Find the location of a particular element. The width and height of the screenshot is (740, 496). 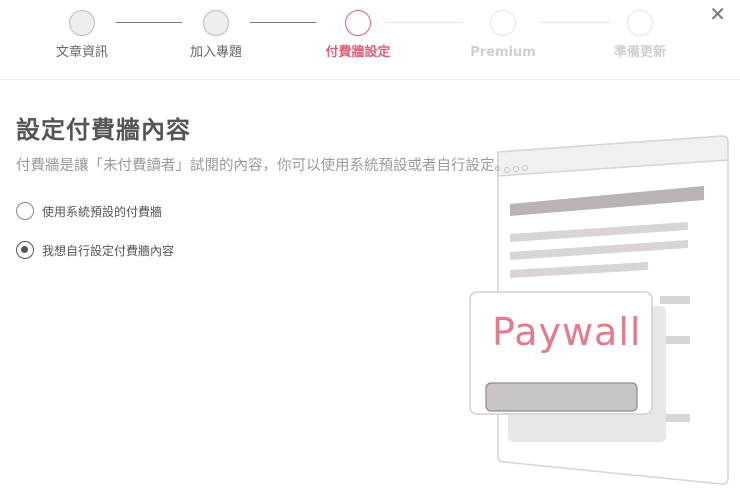

option-label: 我想自行設定付費牆內容 is located at coordinates (108, 250).